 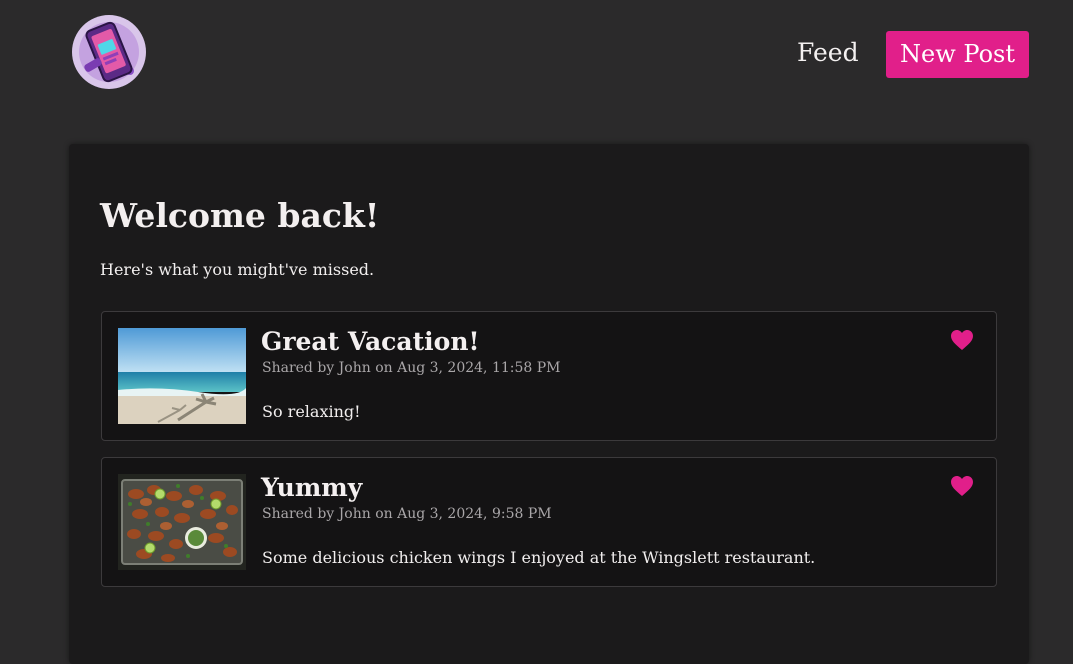 I want to click on chicken-wings-photo, so click(x=182, y=522).